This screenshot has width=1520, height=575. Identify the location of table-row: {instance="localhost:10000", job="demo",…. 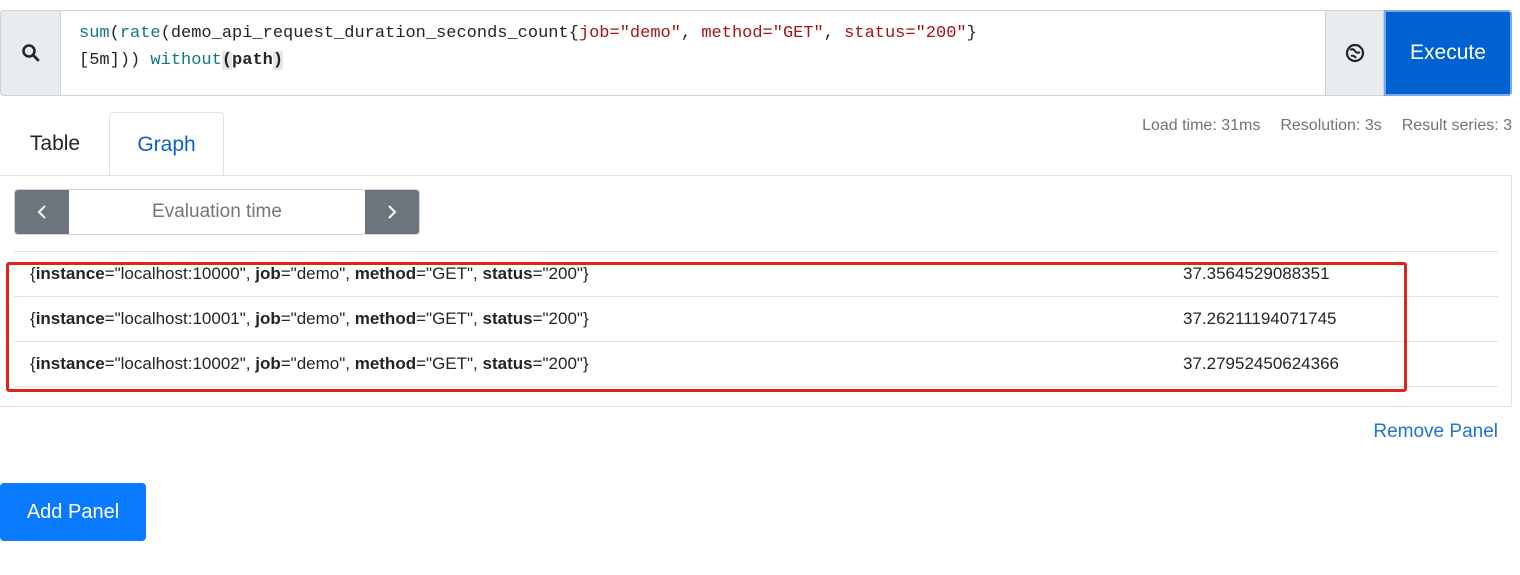
(756, 274).